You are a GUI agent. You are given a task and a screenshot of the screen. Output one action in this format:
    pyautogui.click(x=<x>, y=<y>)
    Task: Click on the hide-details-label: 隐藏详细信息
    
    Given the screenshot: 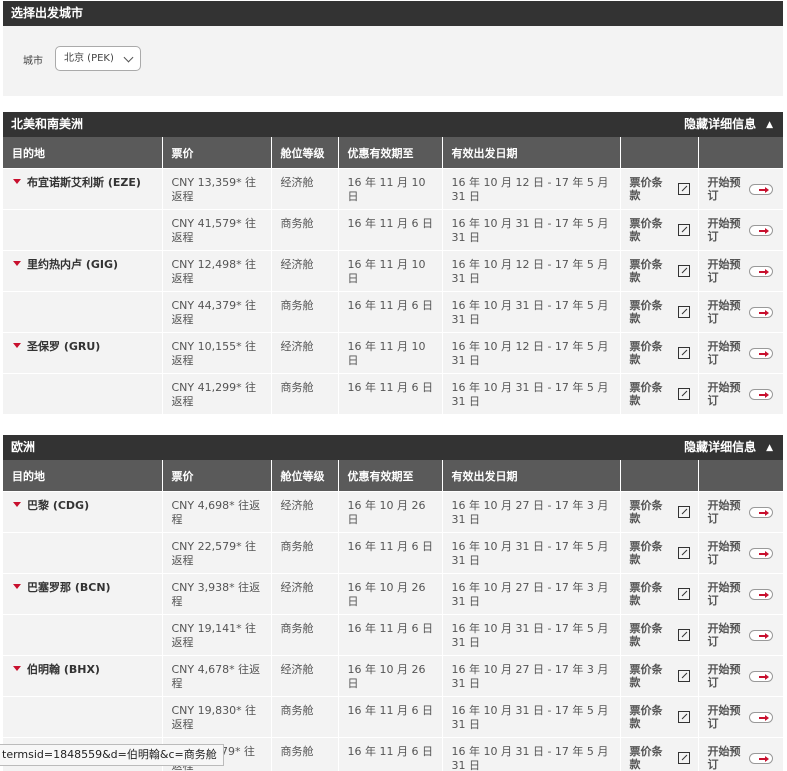 What is the action you would take?
    pyautogui.click(x=720, y=124)
    